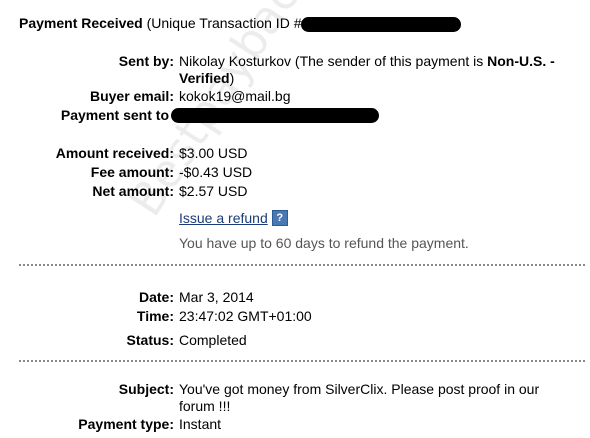 The width and height of the screenshot is (590, 438). What do you see at coordinates (200, 424) in the screenshot?
I see `payment-type-value: Instant` at bounding box center [200, 424].